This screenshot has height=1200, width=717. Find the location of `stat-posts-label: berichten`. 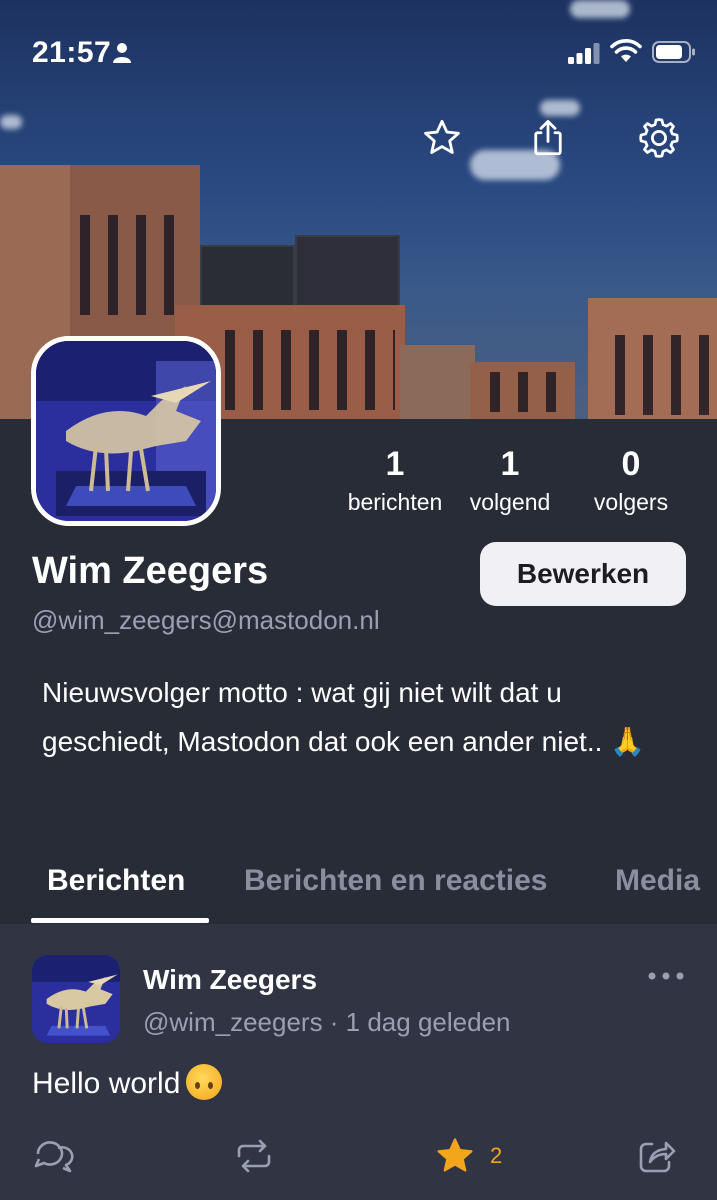

stat-posts-label: berichten is located at coordinates (395, 502).